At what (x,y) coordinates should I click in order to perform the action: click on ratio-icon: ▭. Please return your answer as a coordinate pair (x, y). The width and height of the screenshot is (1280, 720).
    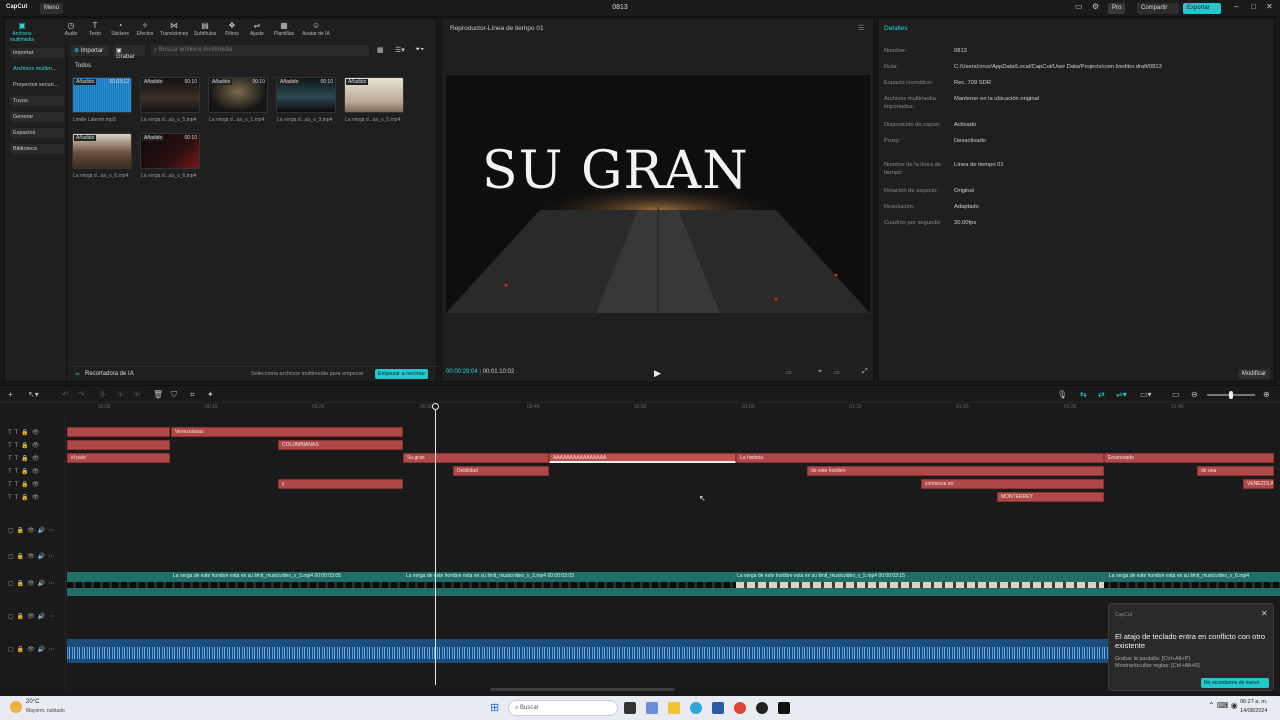
    Looking at the image, I should click on (789, 372).